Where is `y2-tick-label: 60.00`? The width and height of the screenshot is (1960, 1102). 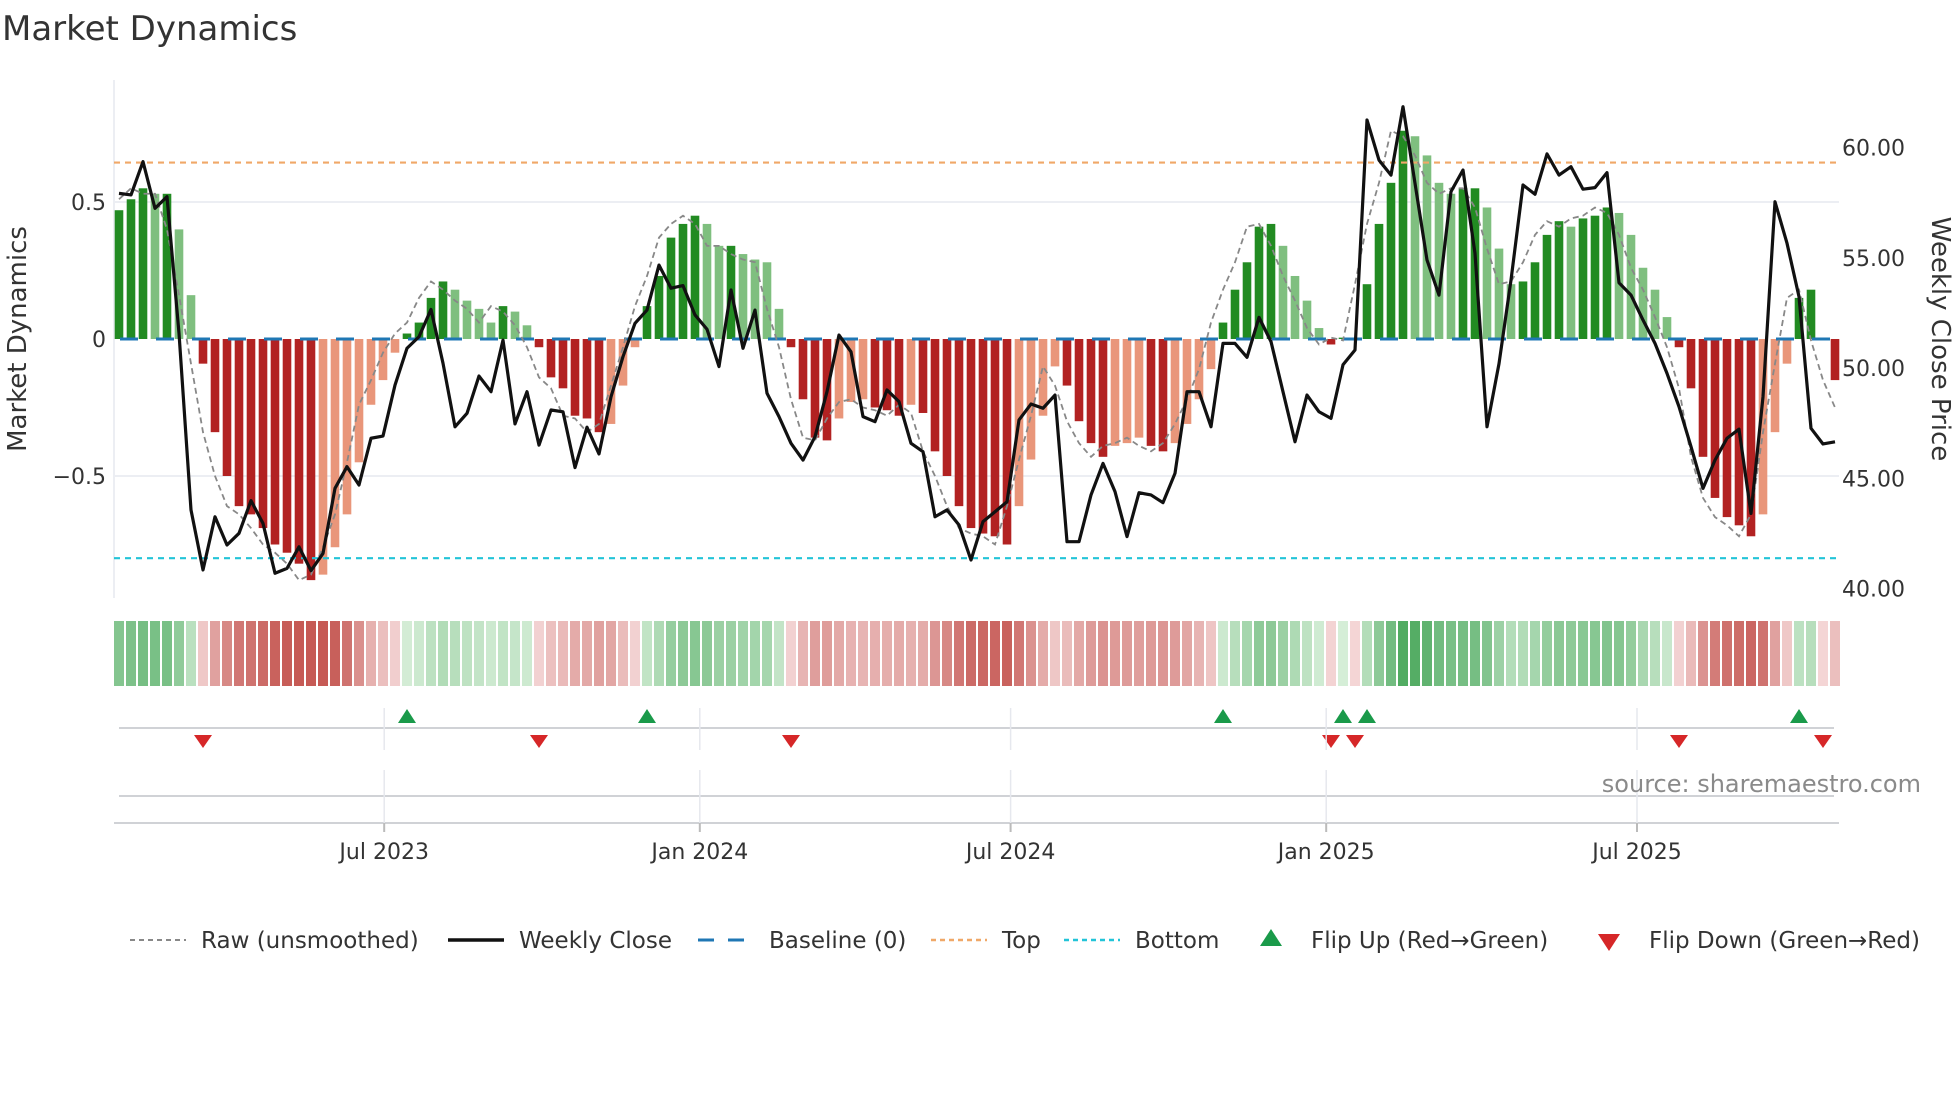
y2-tick-label: 60.00 is located at coordinates (1873, 149).